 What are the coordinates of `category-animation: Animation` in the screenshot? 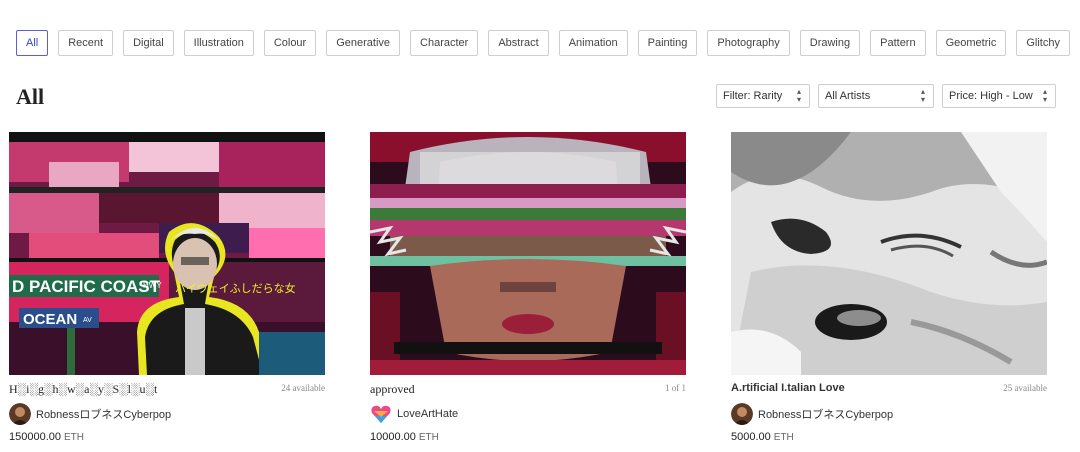 It's located at (593, 43).